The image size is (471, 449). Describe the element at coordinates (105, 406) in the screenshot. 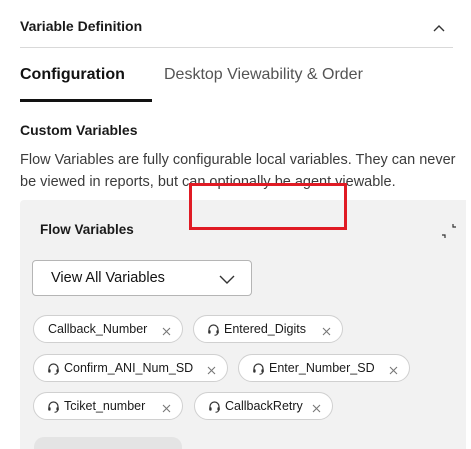

I see `chip-label: Tciket_number` at that location.